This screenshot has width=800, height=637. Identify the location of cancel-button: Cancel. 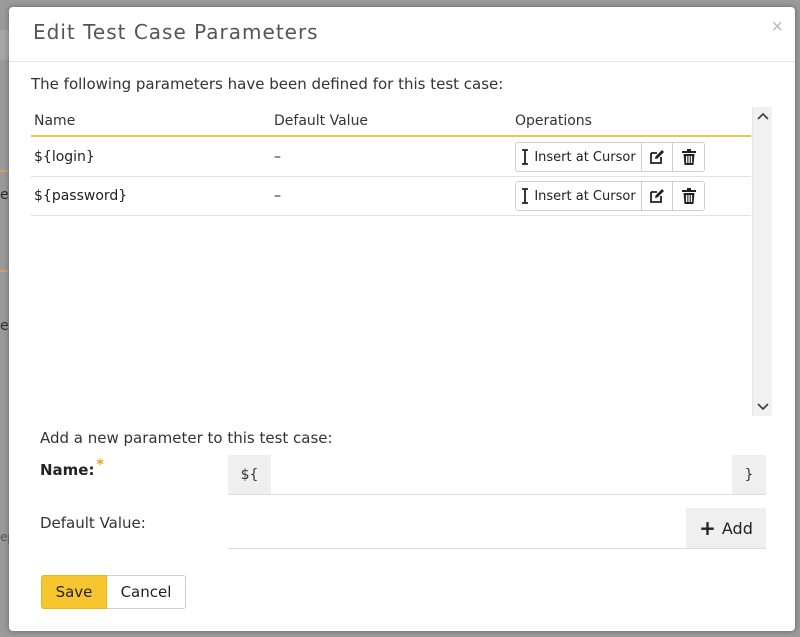
(146, 592).